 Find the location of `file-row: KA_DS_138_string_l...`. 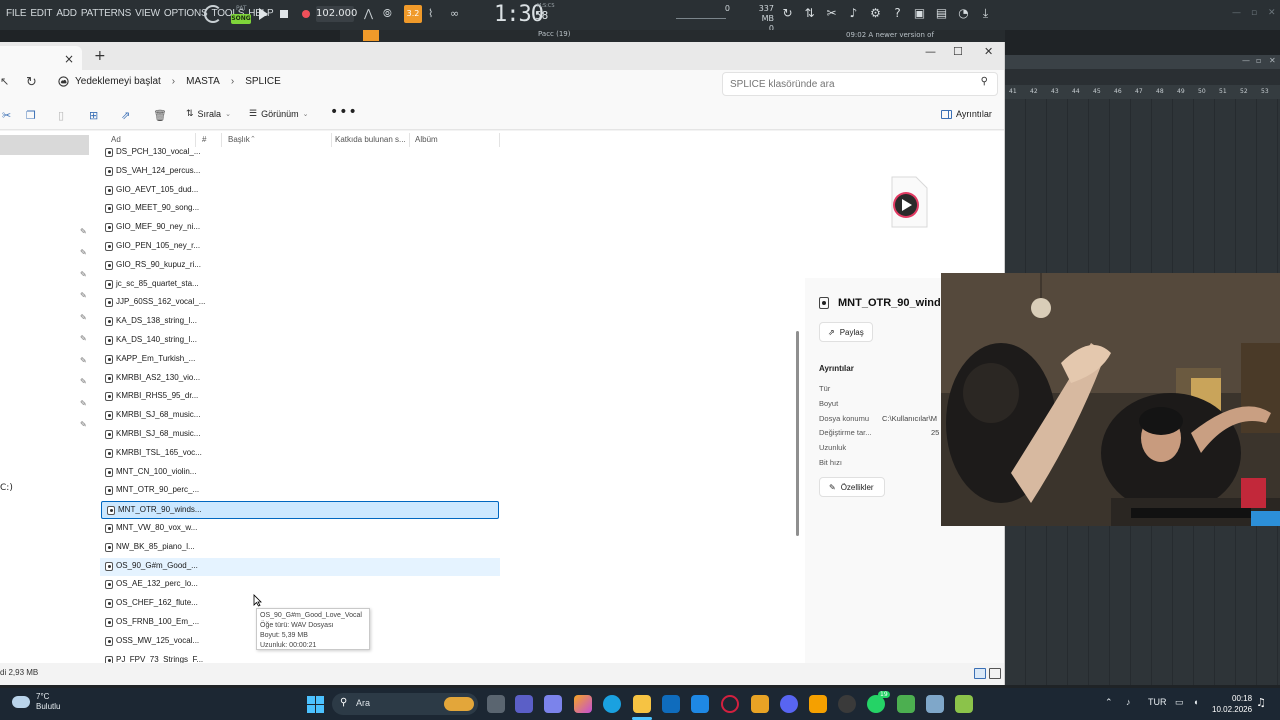

file-row: KA_DS_138_string_l... is located at coordinates (300, 322).